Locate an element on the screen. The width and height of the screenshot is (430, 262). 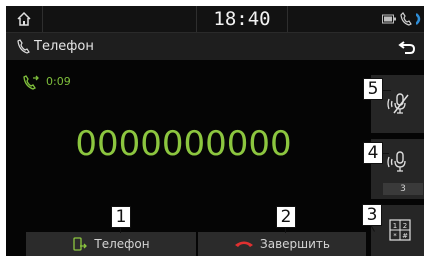
back-button is located at coordinates (407, 46).